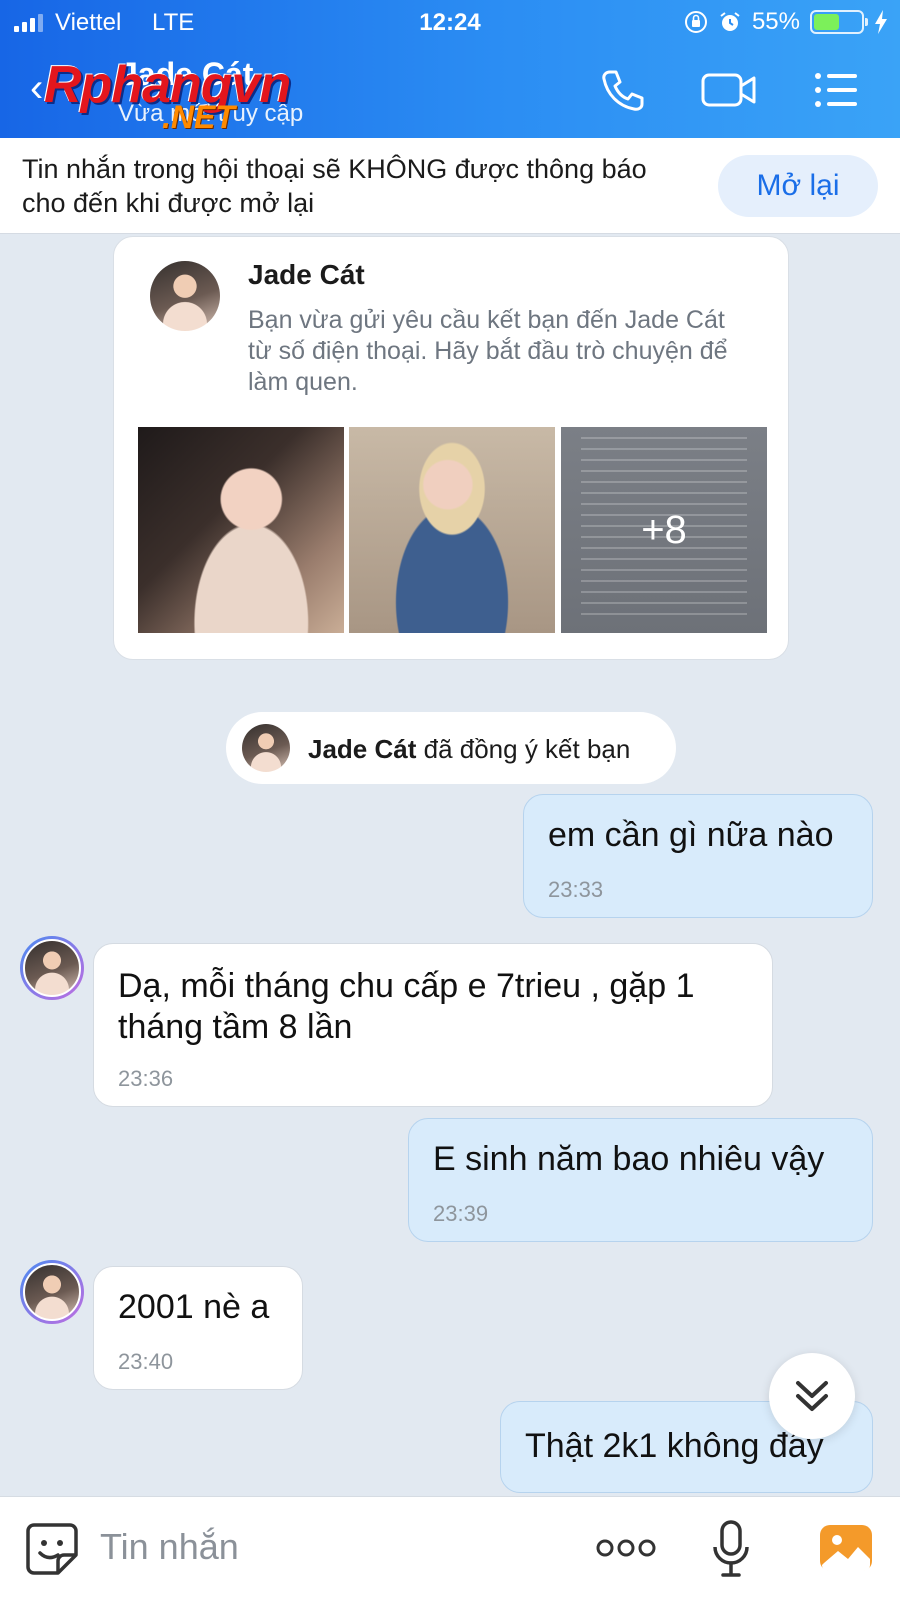  I want to click on scroll-to-bottom-button, so click(812, 1396).